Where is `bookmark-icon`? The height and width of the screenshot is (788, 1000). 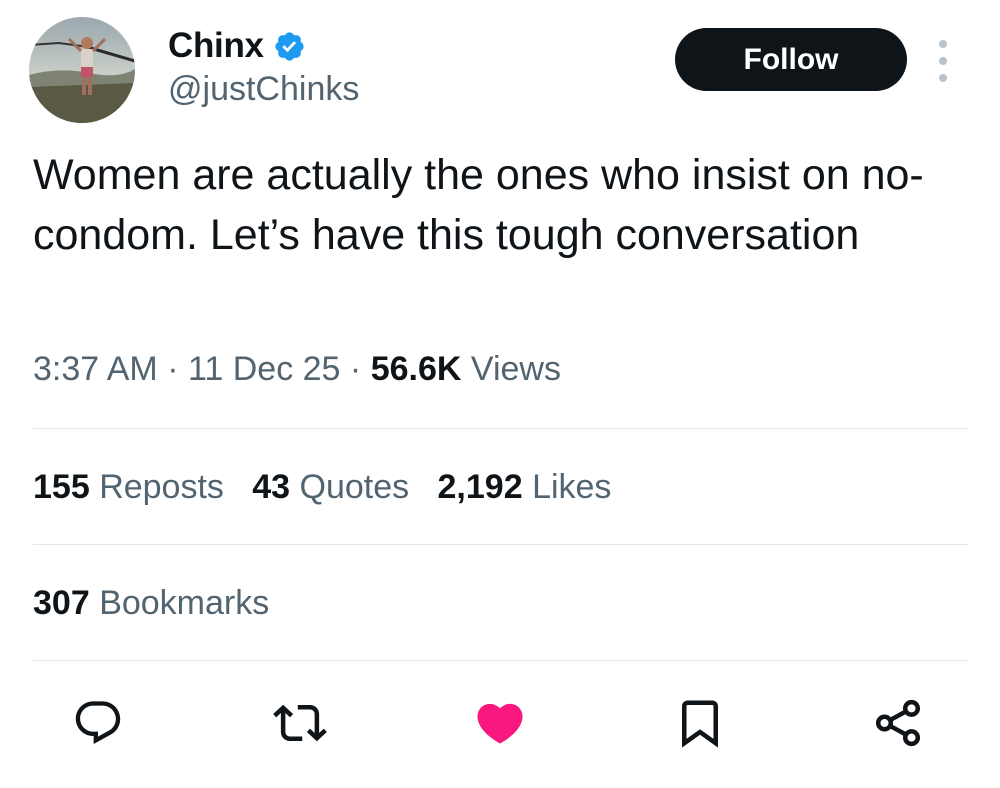 bookmark-icon is located at coordinates (700, 724).